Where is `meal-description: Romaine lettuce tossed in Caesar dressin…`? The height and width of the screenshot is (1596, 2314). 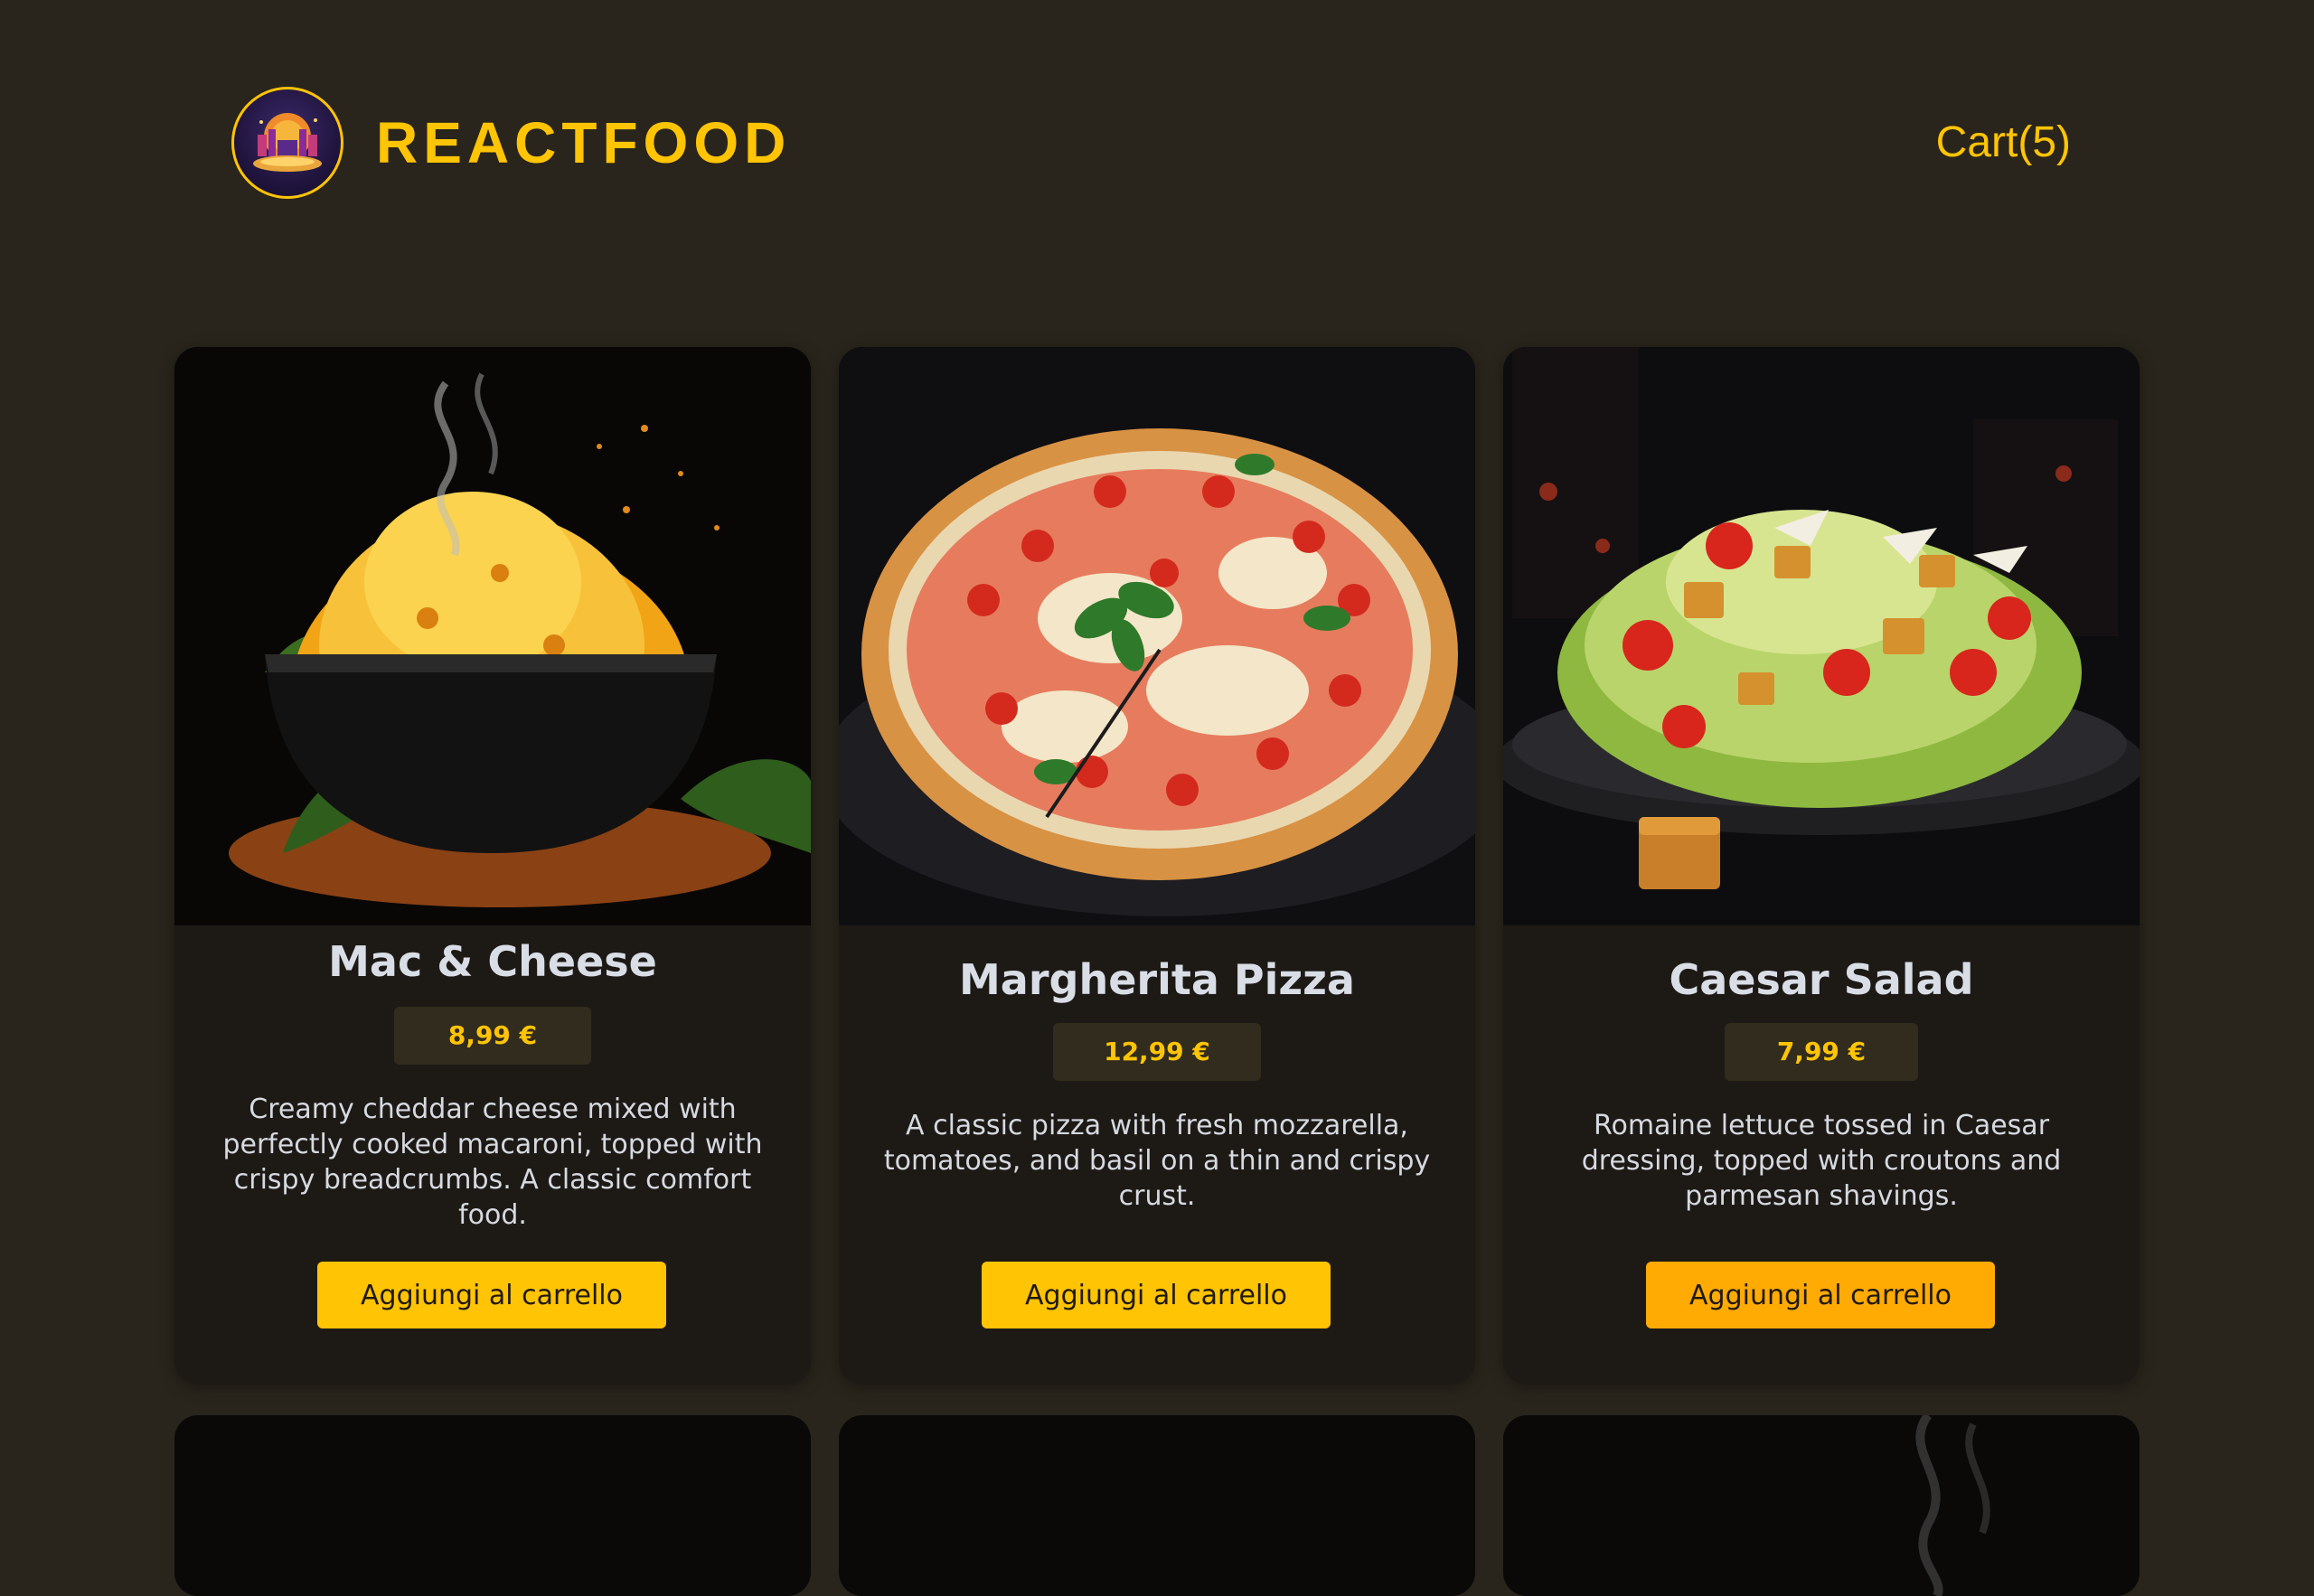
meal-description: Romaine lettuce tossed in Caesar dressin… is located at coordinates (1822, 1161).